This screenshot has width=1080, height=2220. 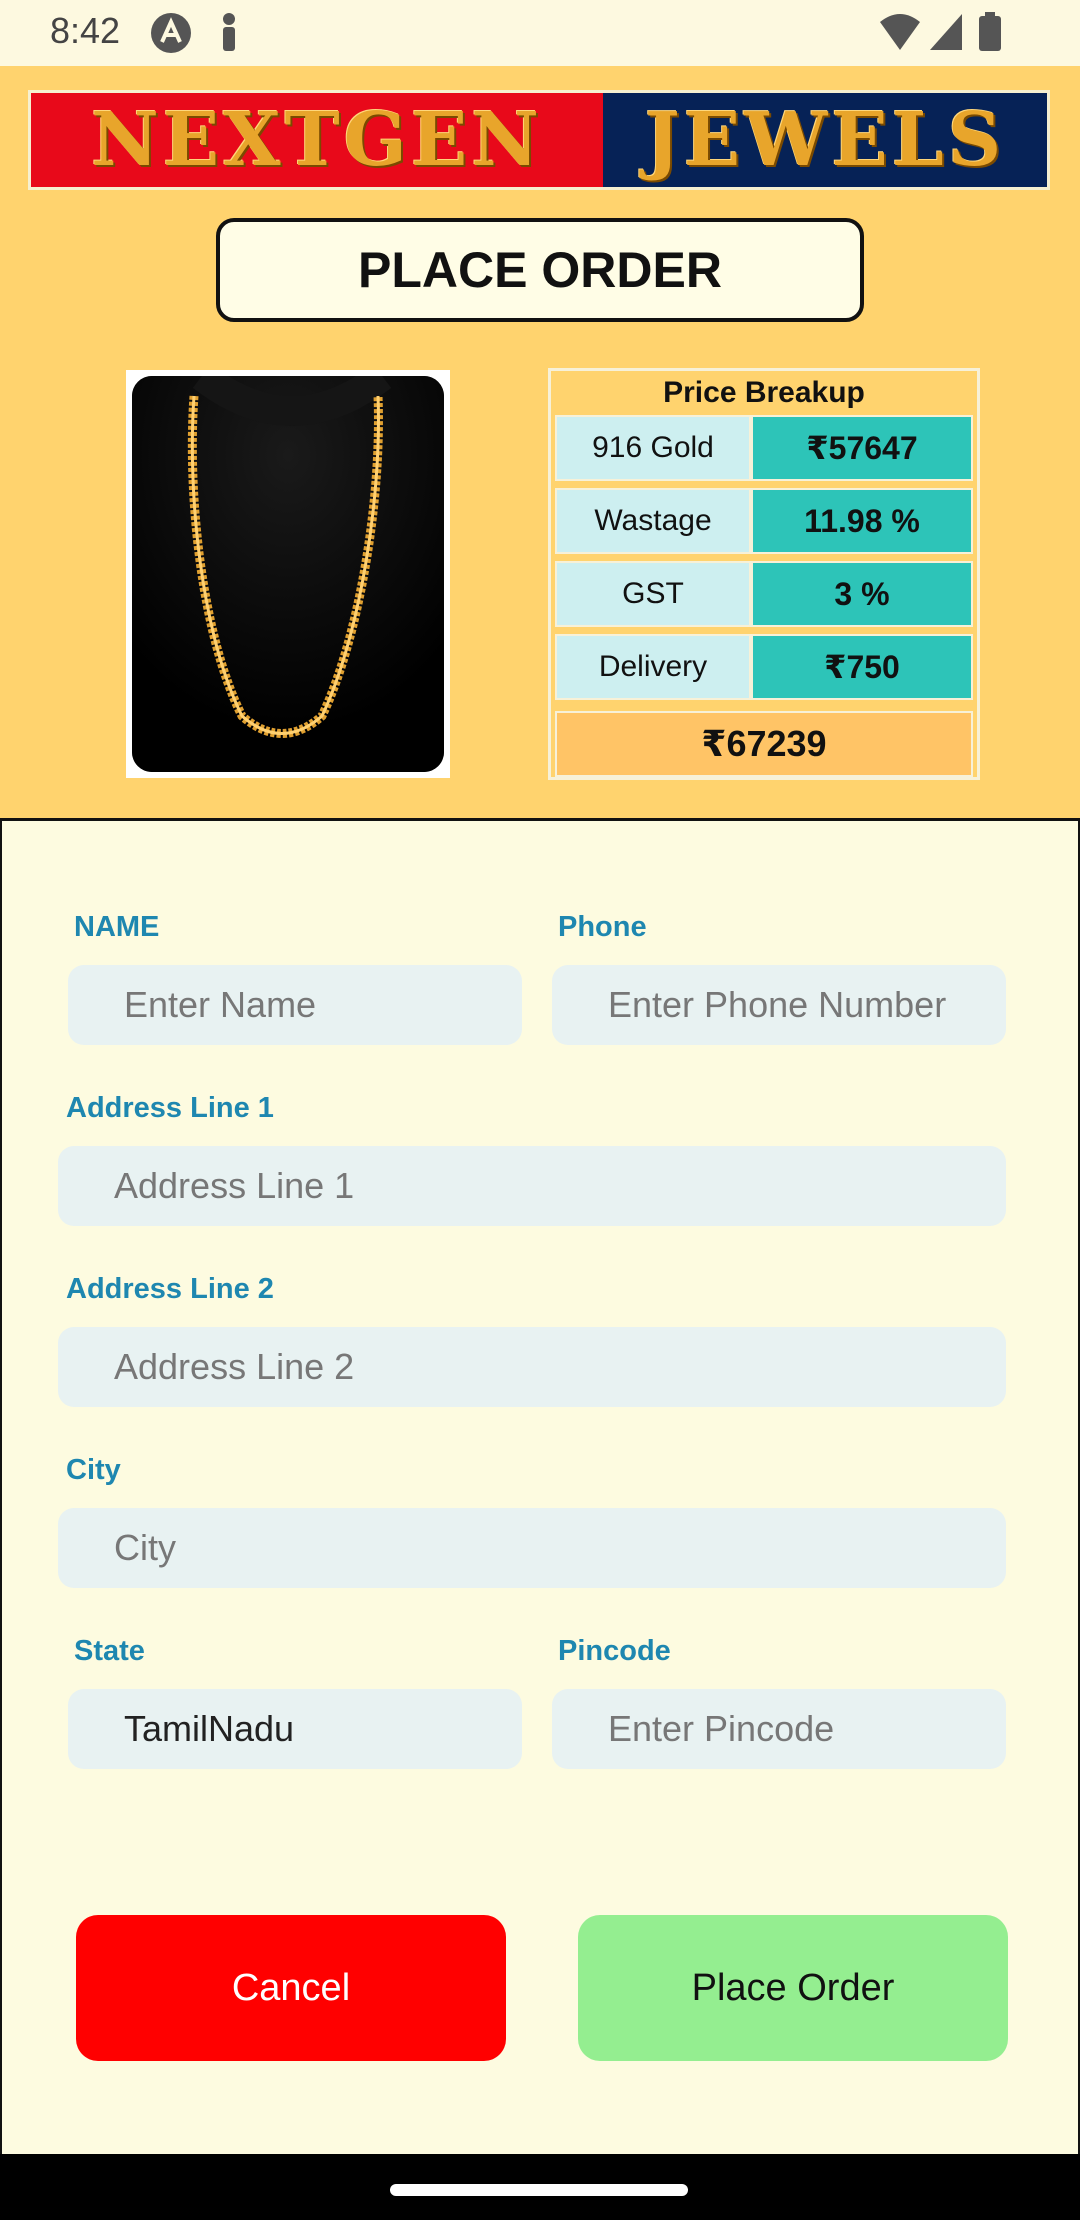 I want to click on price-total: ₹67239, so click(x=764, y=744).